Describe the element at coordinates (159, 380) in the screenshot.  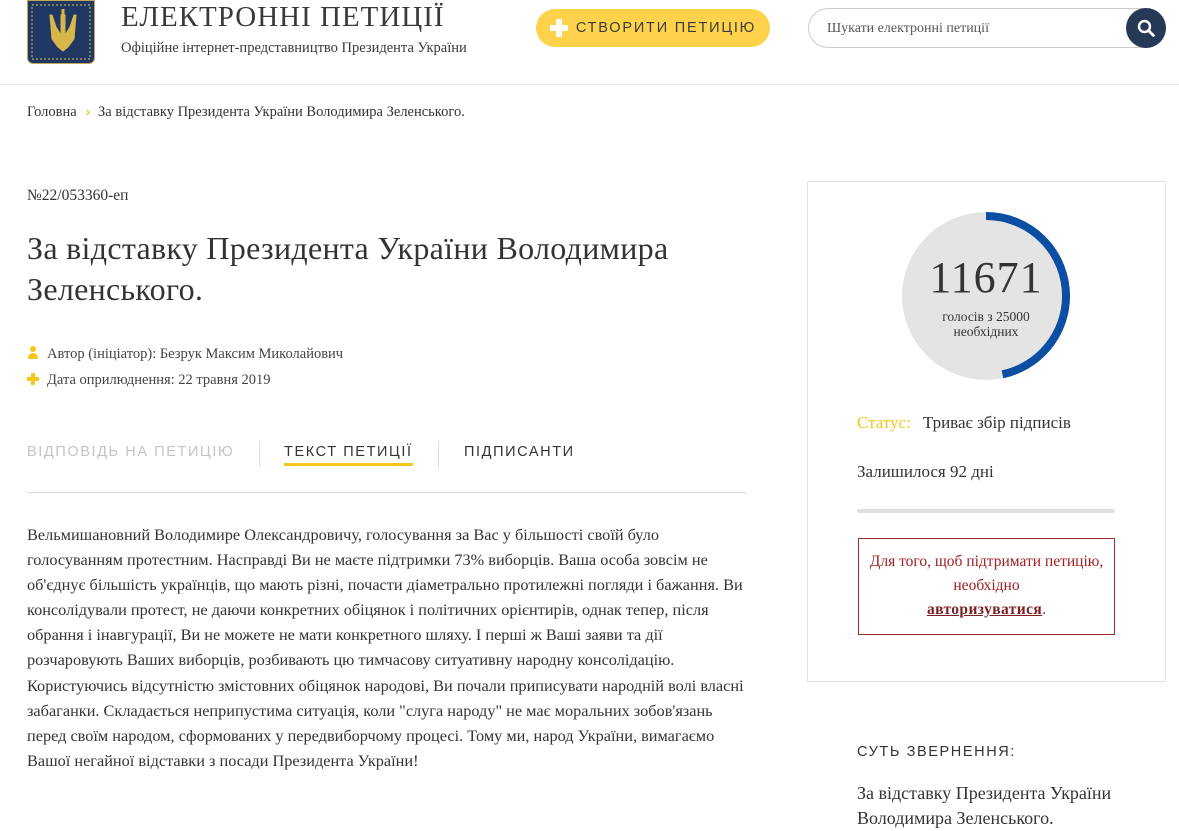
I see `date-text: Дата оприлюднення: 22 травня 2019` at that location.